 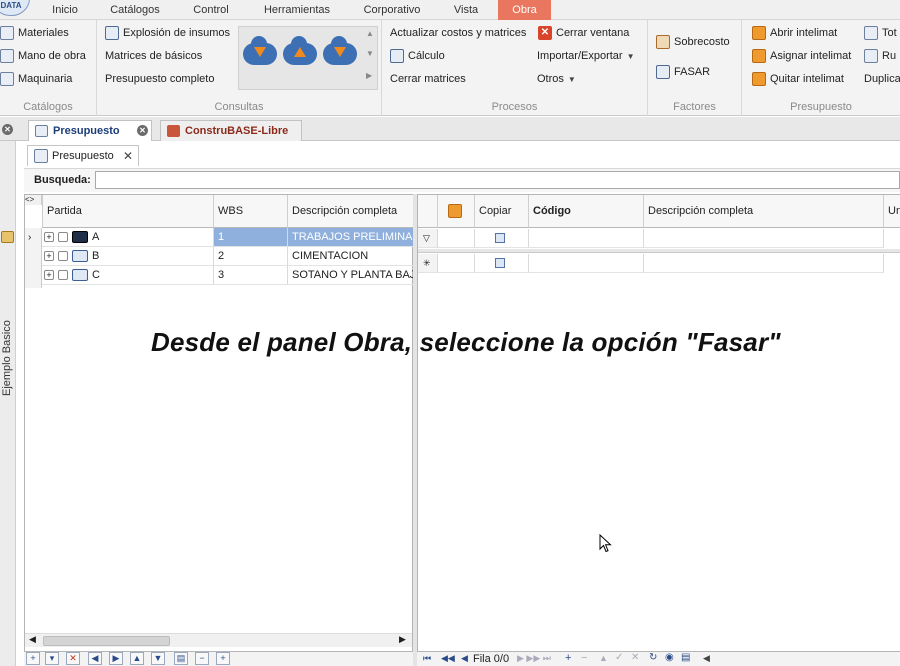 I want to click on move-left-icon: ◀, so click(x=95, y=658).